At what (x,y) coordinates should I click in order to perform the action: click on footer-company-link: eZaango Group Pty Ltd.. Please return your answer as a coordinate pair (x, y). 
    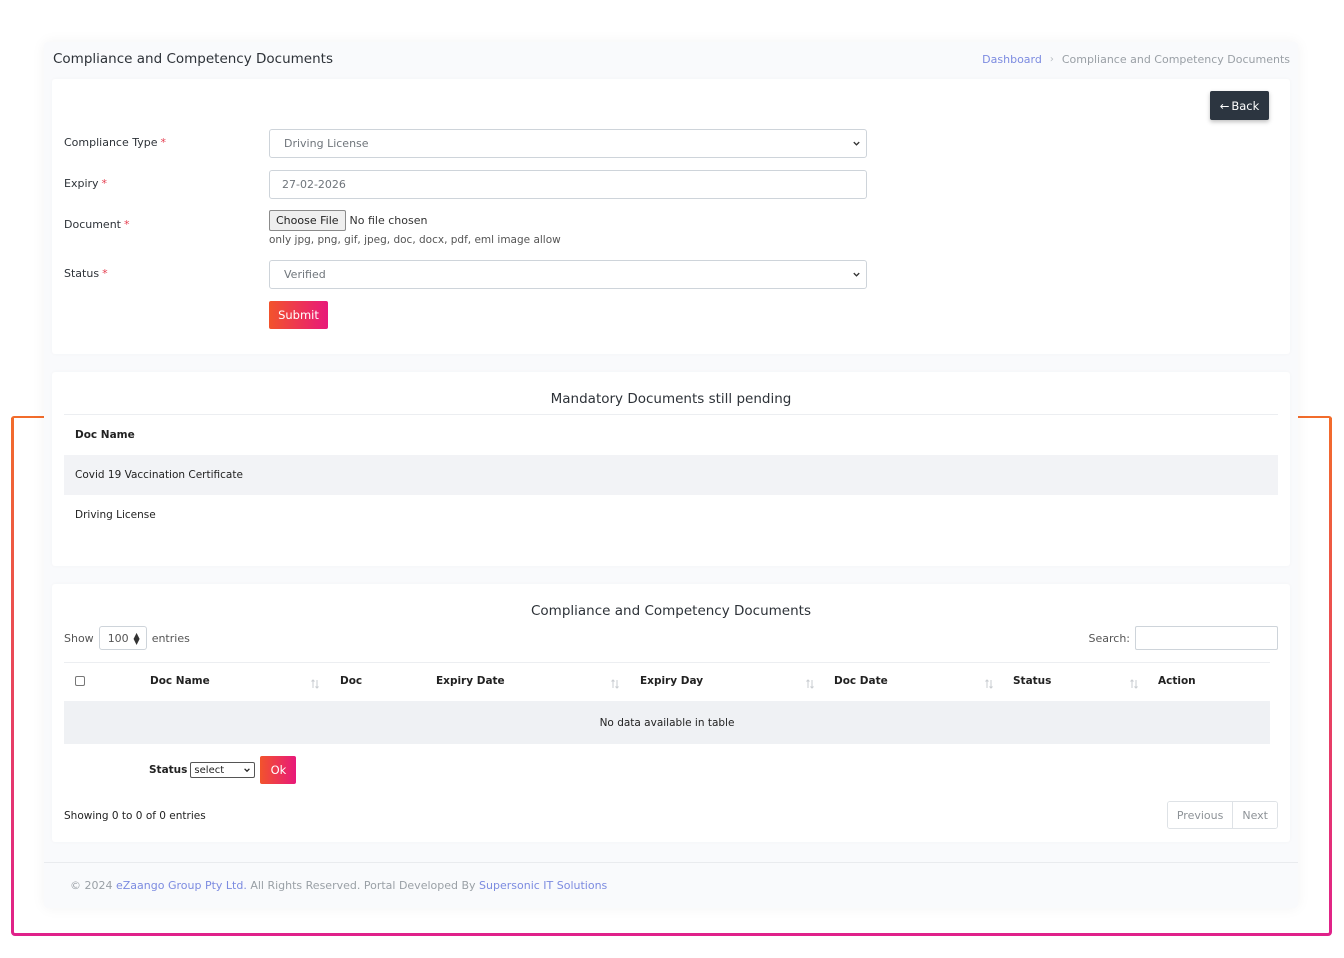
    Looking at the image, I should click on (181, 885).